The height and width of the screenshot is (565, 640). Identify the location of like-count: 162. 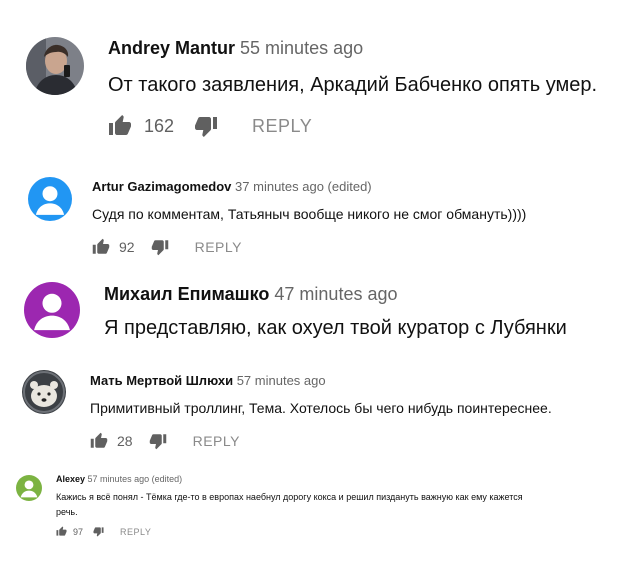
(159, 125).